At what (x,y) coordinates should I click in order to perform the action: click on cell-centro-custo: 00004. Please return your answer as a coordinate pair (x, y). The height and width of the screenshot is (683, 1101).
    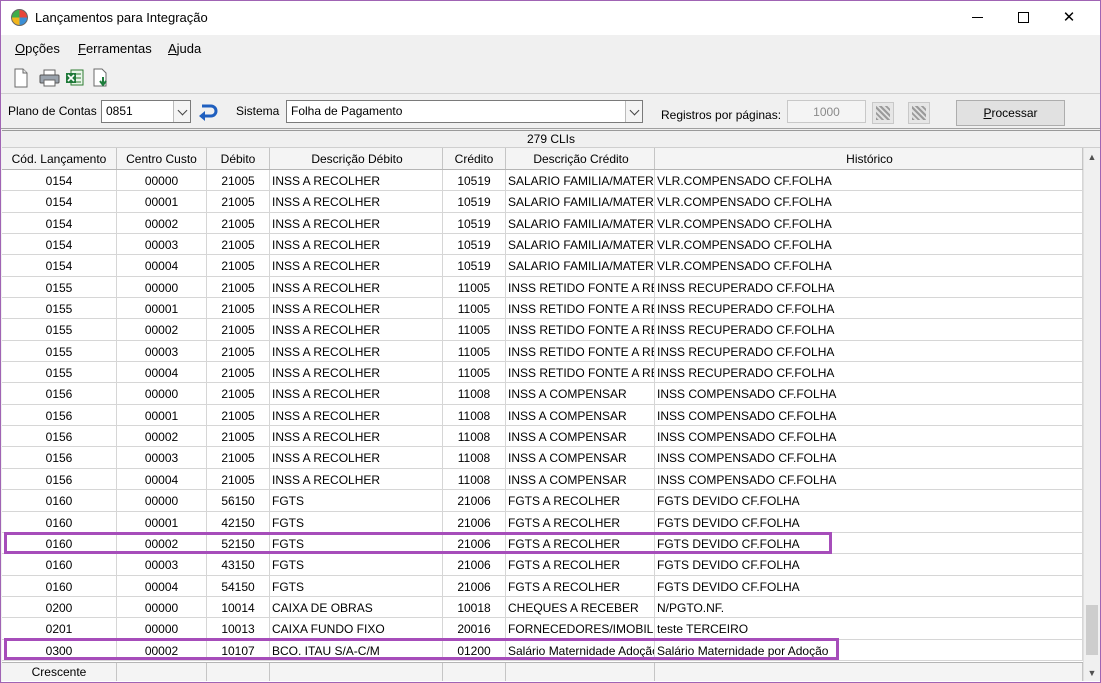
    Looking at the image, I should click on (162, 265).